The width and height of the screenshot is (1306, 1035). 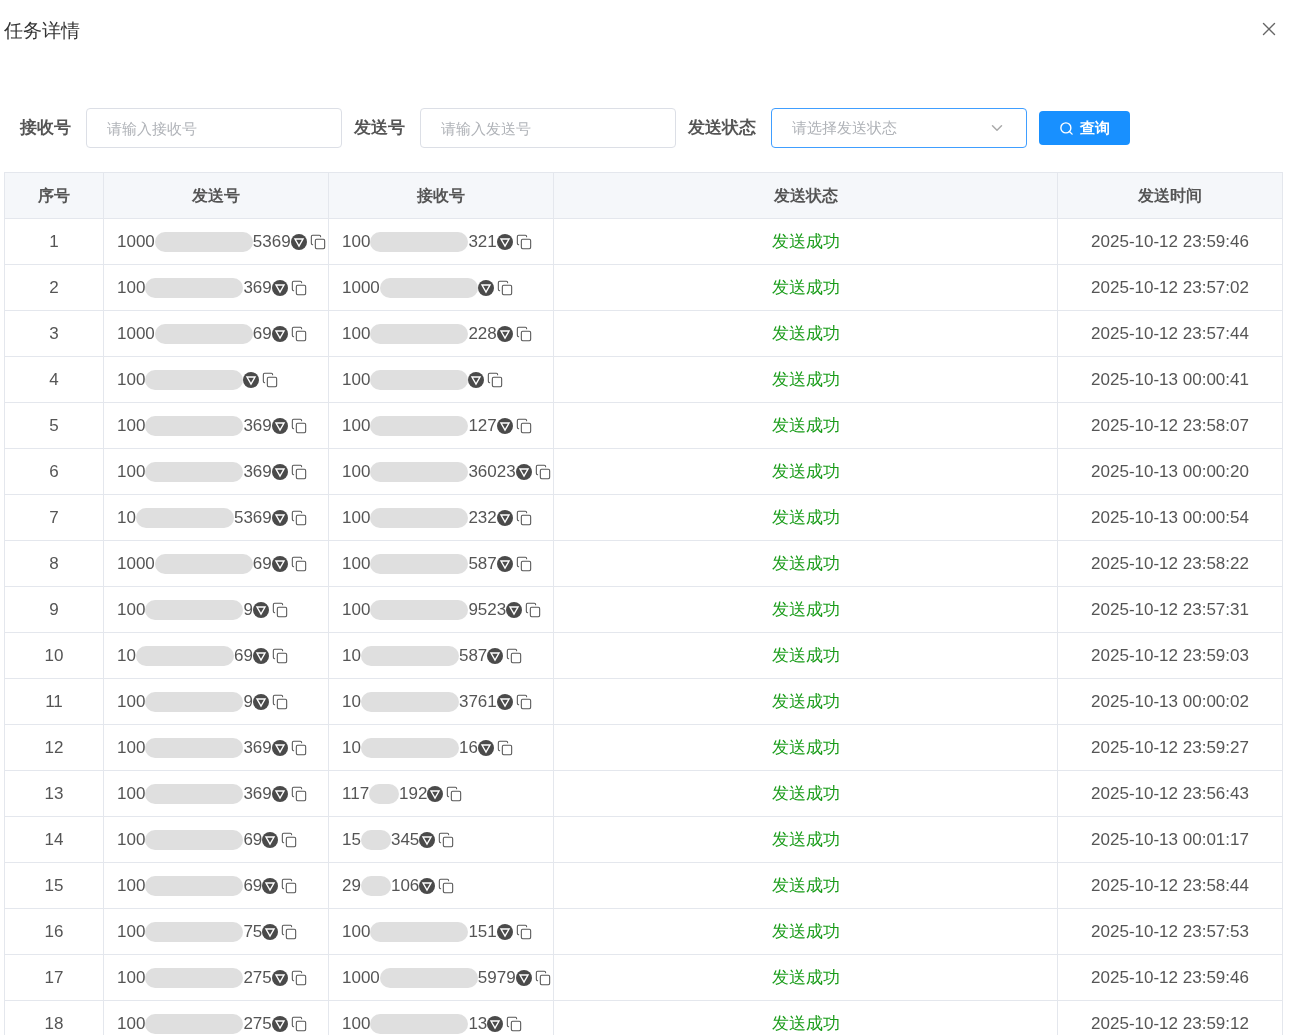 I want to click on table-cell: 2025-10-12 23:59:03, so click(x=1170, y=656).